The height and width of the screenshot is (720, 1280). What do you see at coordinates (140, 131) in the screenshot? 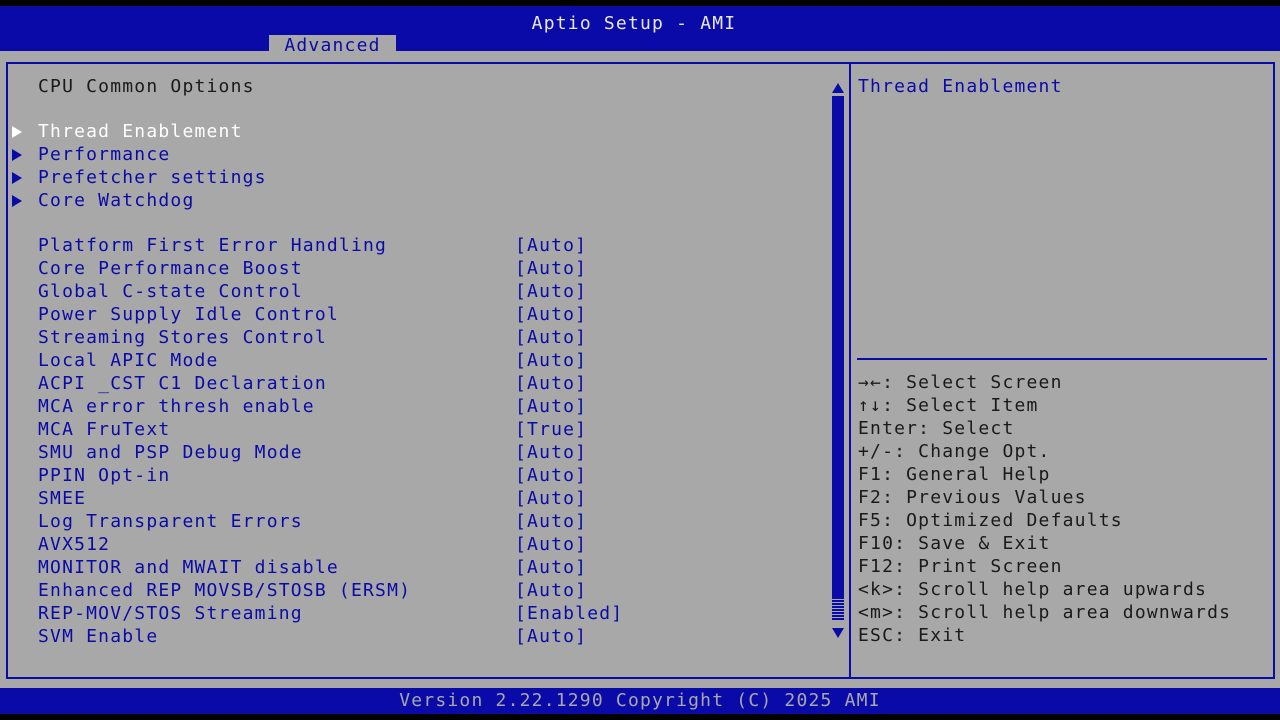
I see `submenu-label: Thread Enablement` at bounding box center [140, 131].